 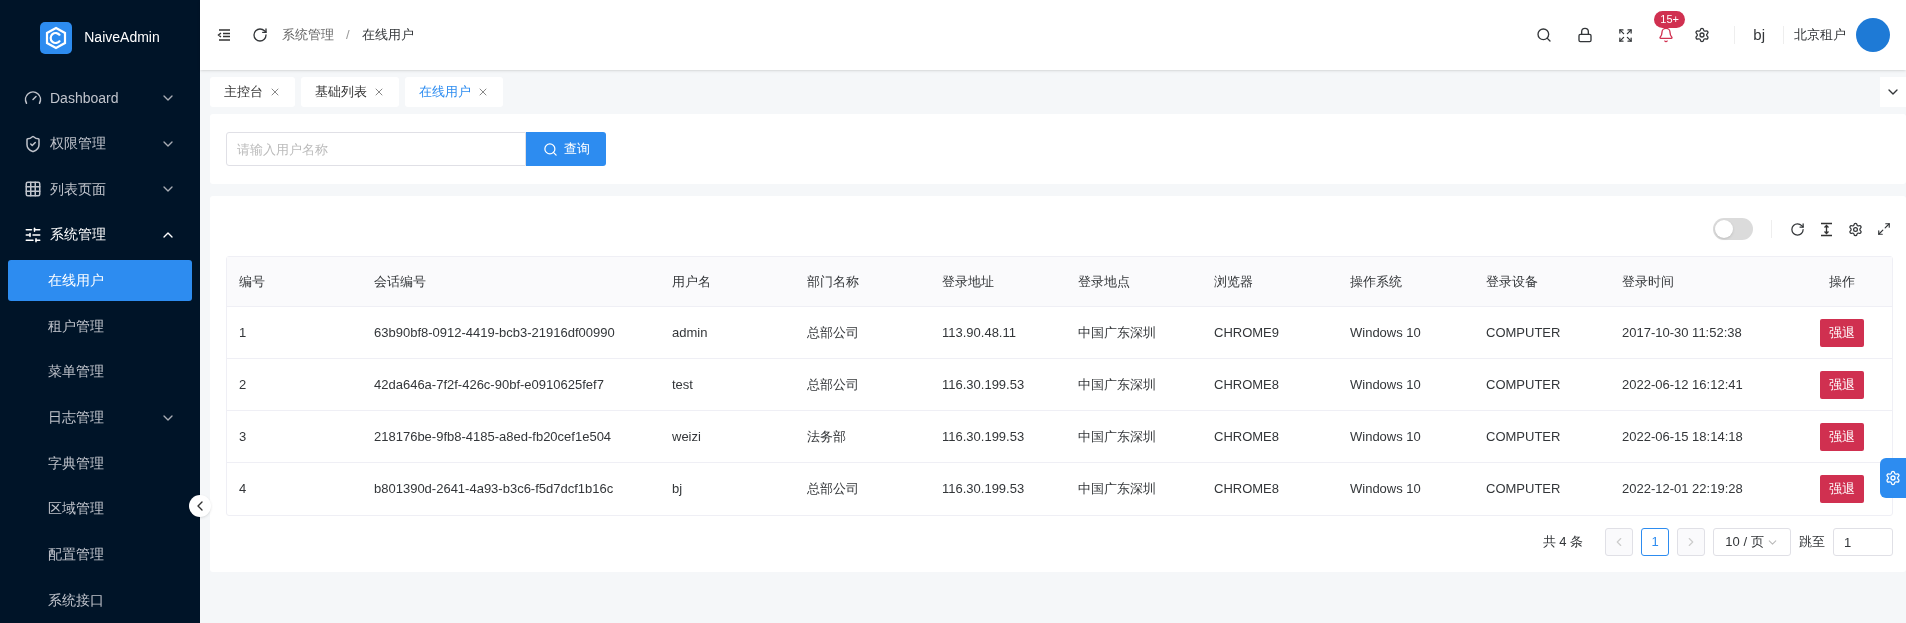 What do you see at coordinates (489, 384) in the screenshot?
I see `table-cell-text: 42da646a-7f2f-426c-90bf-e0910625fef7` at bounding box center [489, 384].